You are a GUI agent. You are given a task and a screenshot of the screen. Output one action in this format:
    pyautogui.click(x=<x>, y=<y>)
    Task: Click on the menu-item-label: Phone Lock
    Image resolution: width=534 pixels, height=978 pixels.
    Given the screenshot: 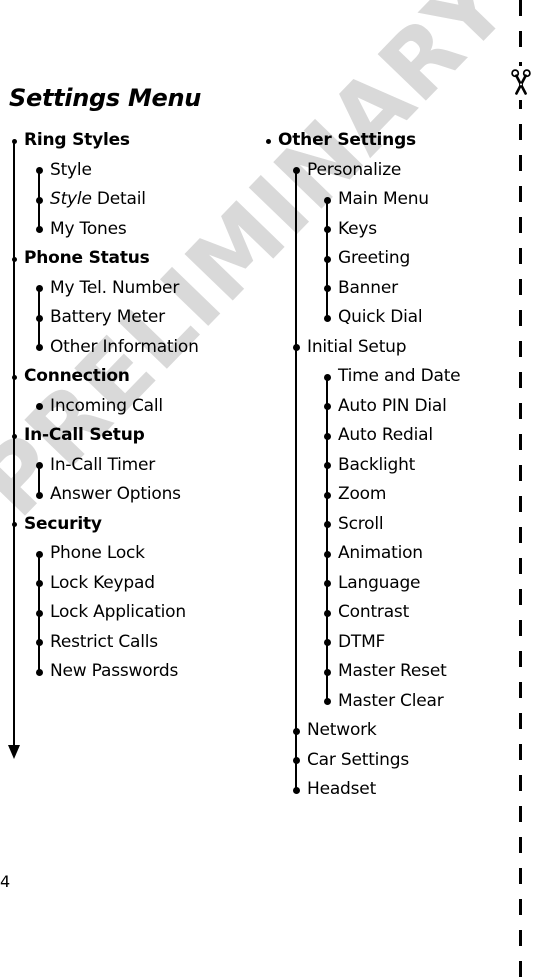 What is the action you would take?
    pyautogui.click(x=97, y=553)
    